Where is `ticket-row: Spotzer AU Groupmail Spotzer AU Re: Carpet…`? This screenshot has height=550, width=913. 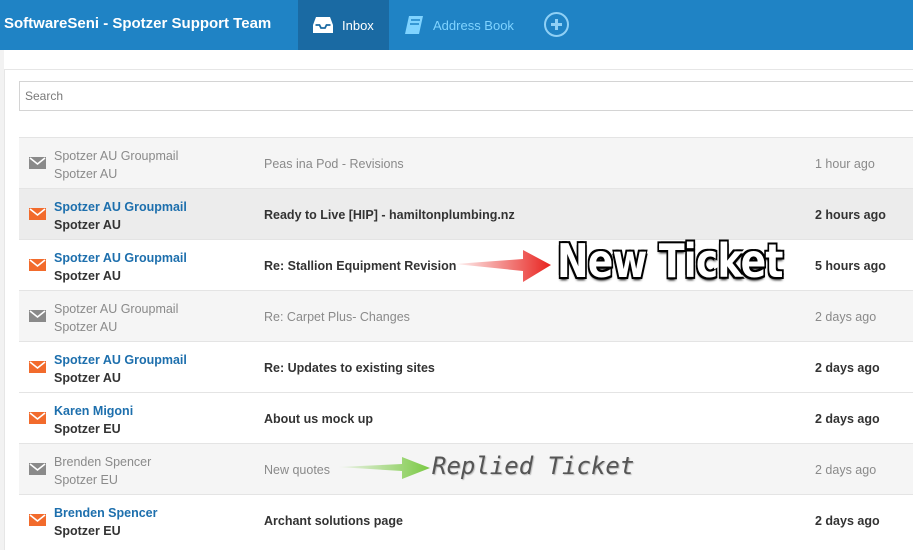 ticket-row: Spotzer AU Groupmail Spotzer AU Re: Carpet… is located at coordinates (466, 315).